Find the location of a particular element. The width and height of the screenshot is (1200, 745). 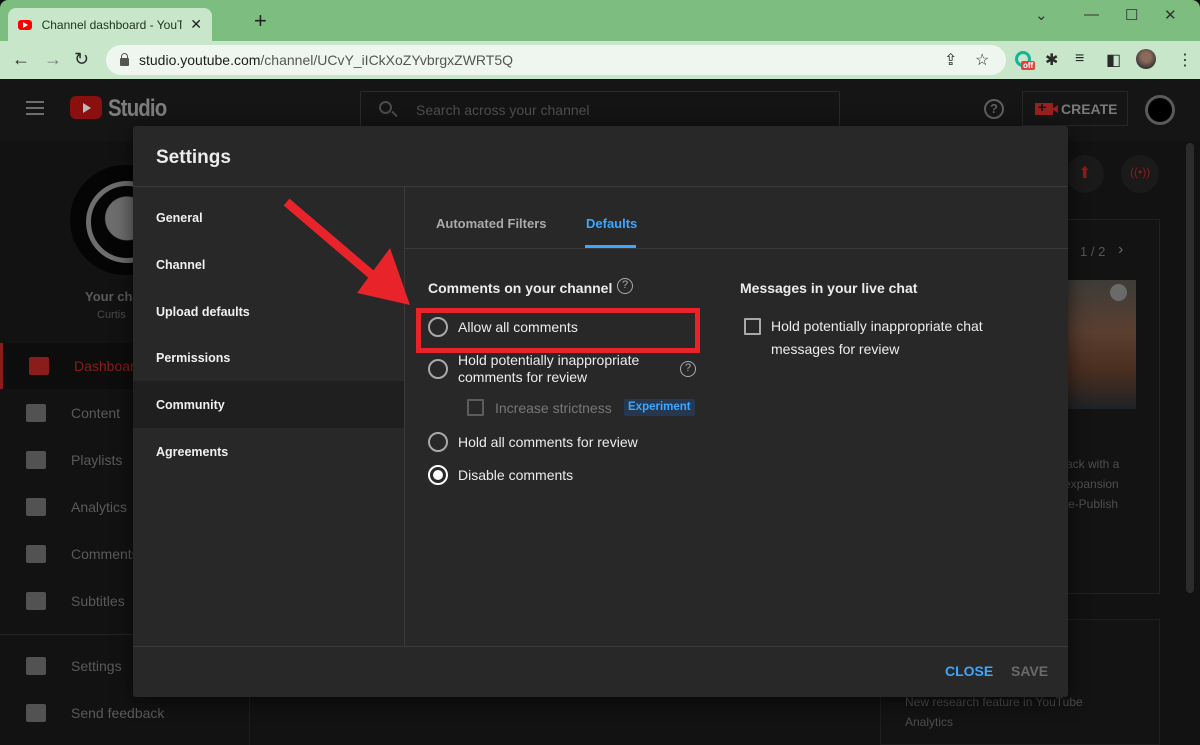

reload-button: ↻ is located at coordinates (81, 59).